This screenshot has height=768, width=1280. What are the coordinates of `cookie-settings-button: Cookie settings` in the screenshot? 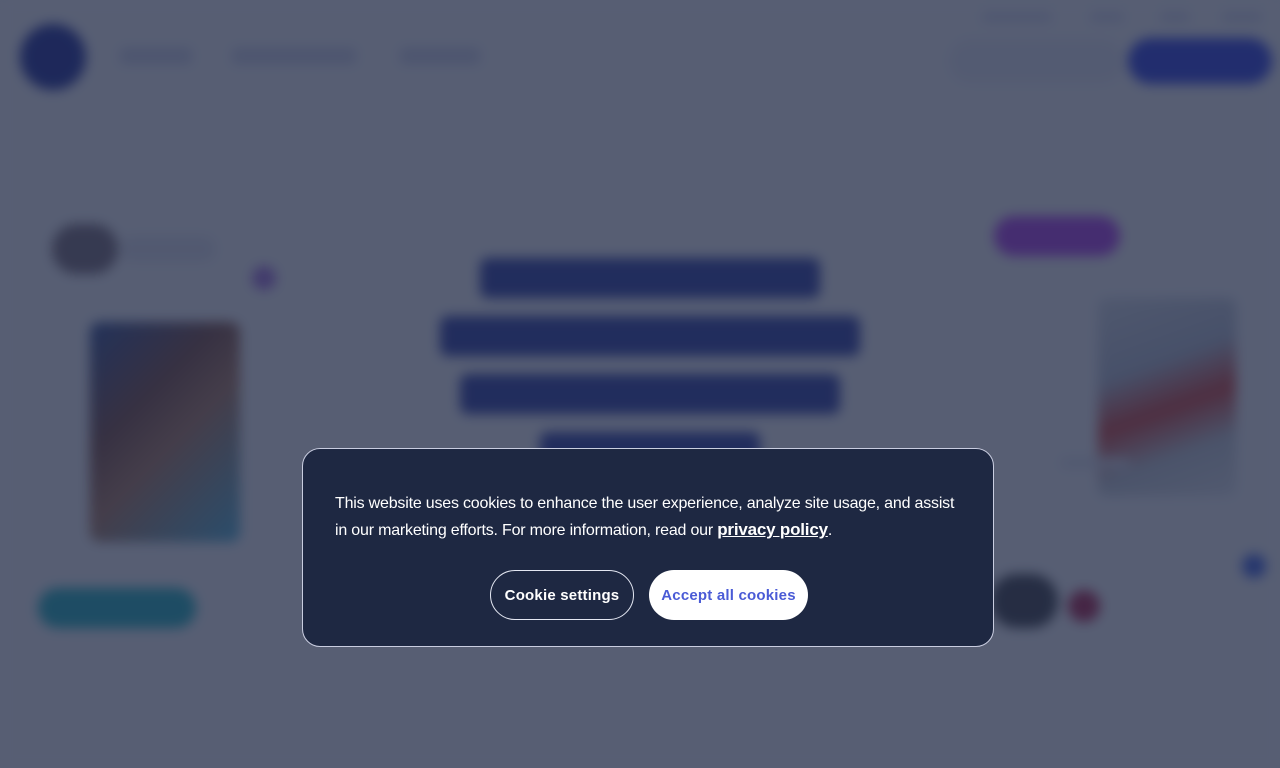 It's located at (562, 595).